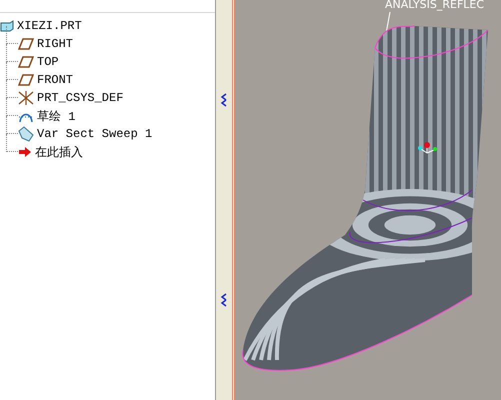  I want to click on tree-item: TOP, so click(48, 62).